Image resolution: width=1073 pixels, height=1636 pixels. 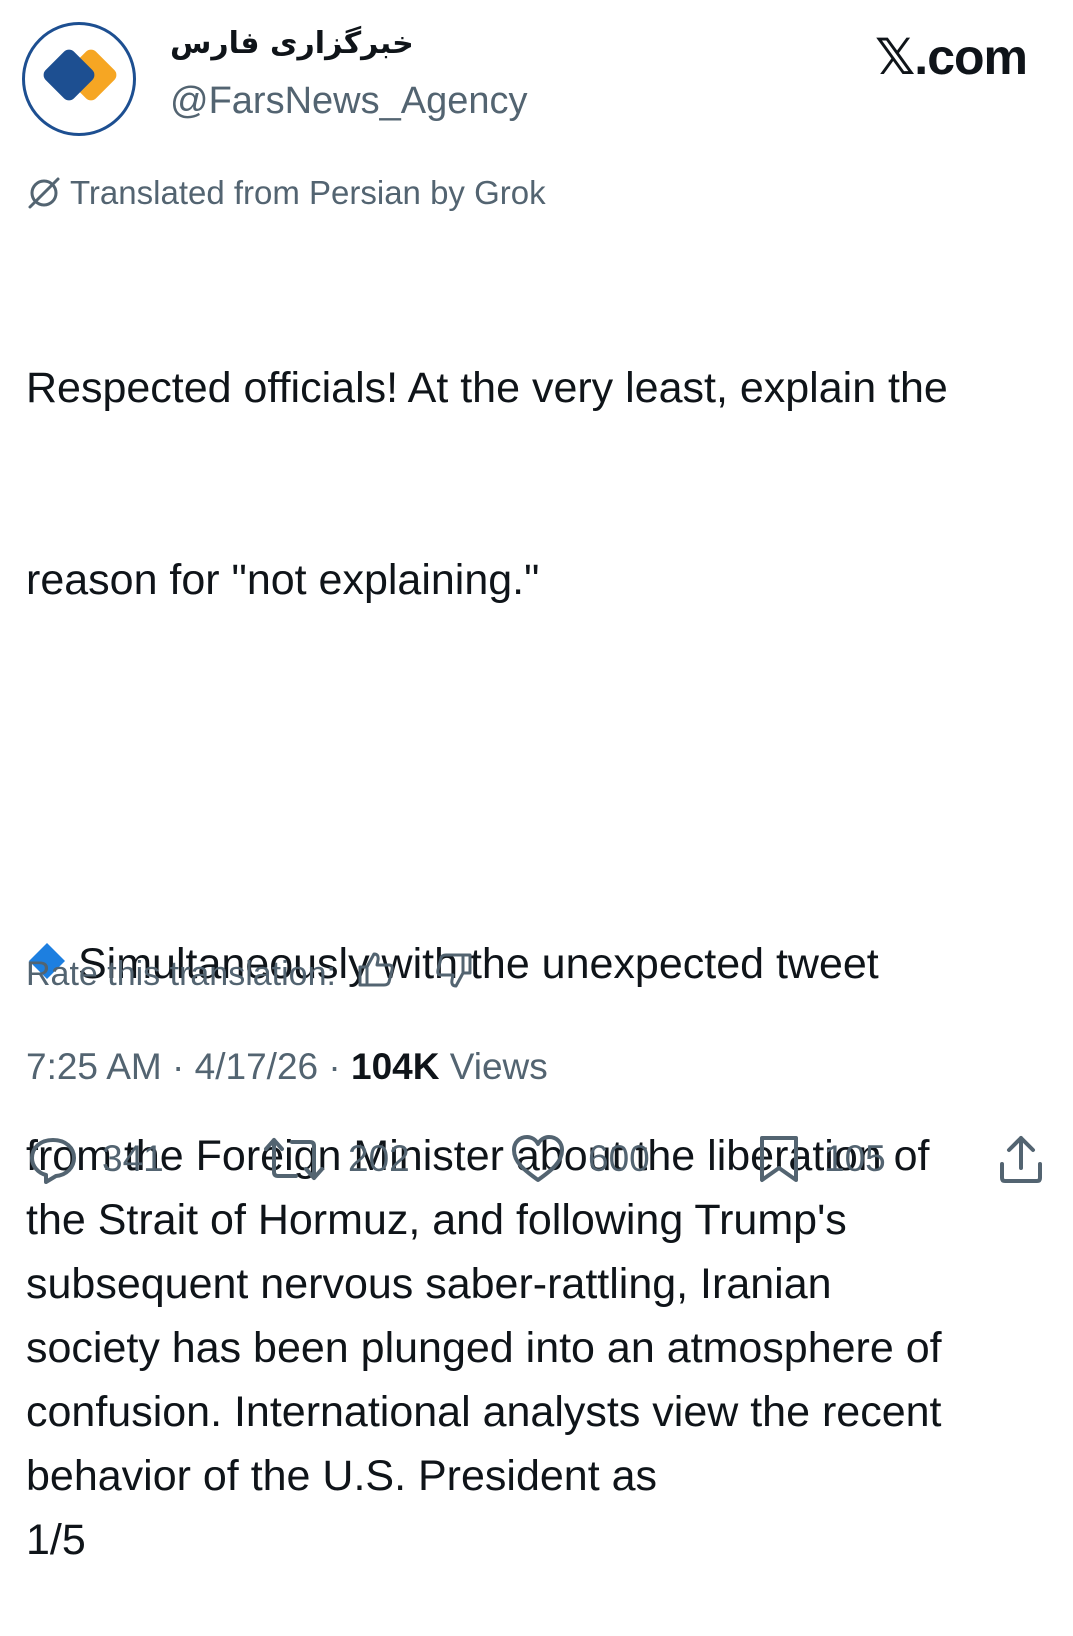 I want to click on reply-button: 341, so click(x=95, y=1159).